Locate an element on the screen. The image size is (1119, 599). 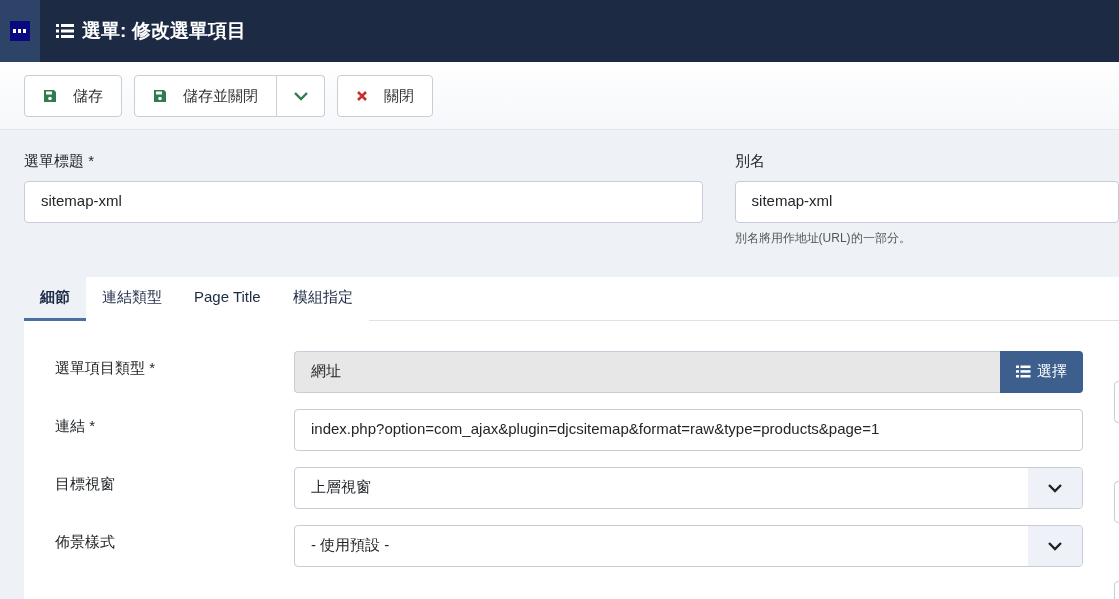
logo-icon is located at coordinates (20, 31).